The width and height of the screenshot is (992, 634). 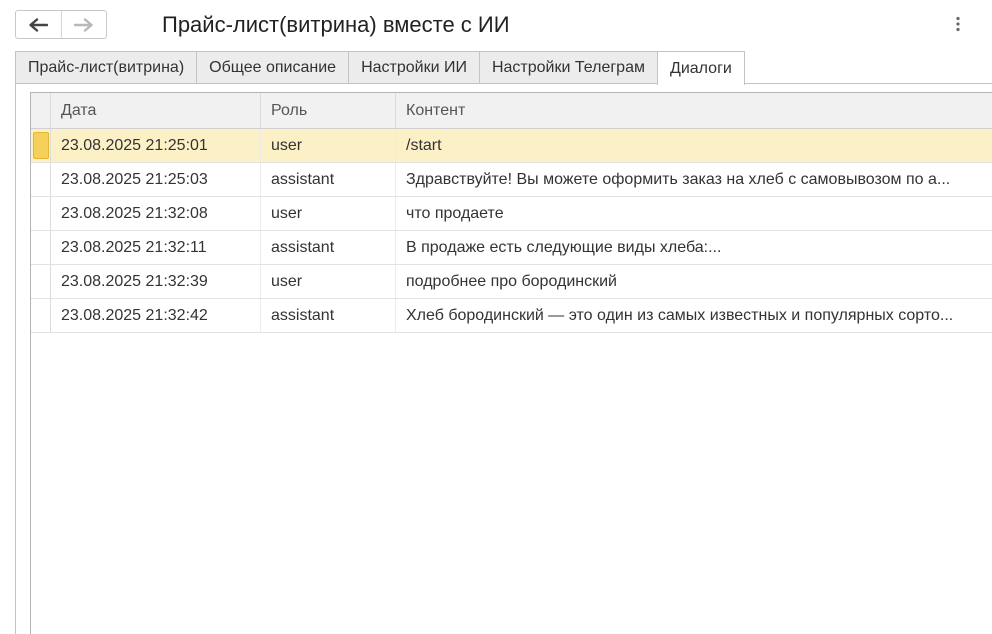 What do you see at coordinates (156, 213) in the screenshot?
I see `cell-date: 23.08.2025 21:32:08` at bounding box center [156, 213].